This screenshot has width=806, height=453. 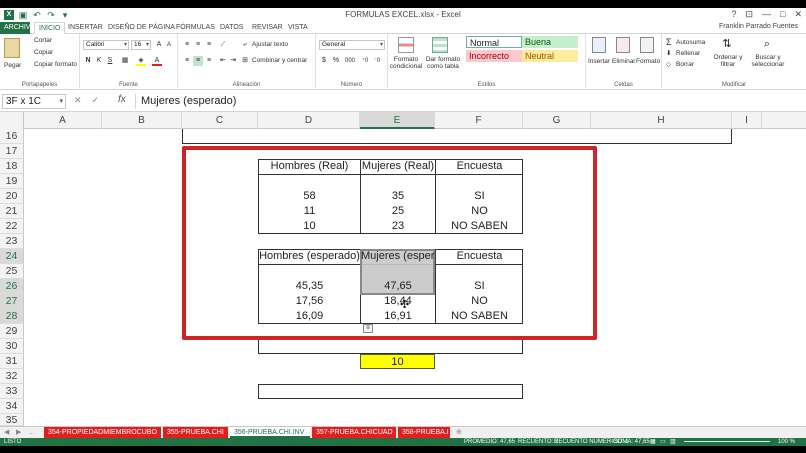 I want to click on currency-button: $, so click(x=324, y=61).